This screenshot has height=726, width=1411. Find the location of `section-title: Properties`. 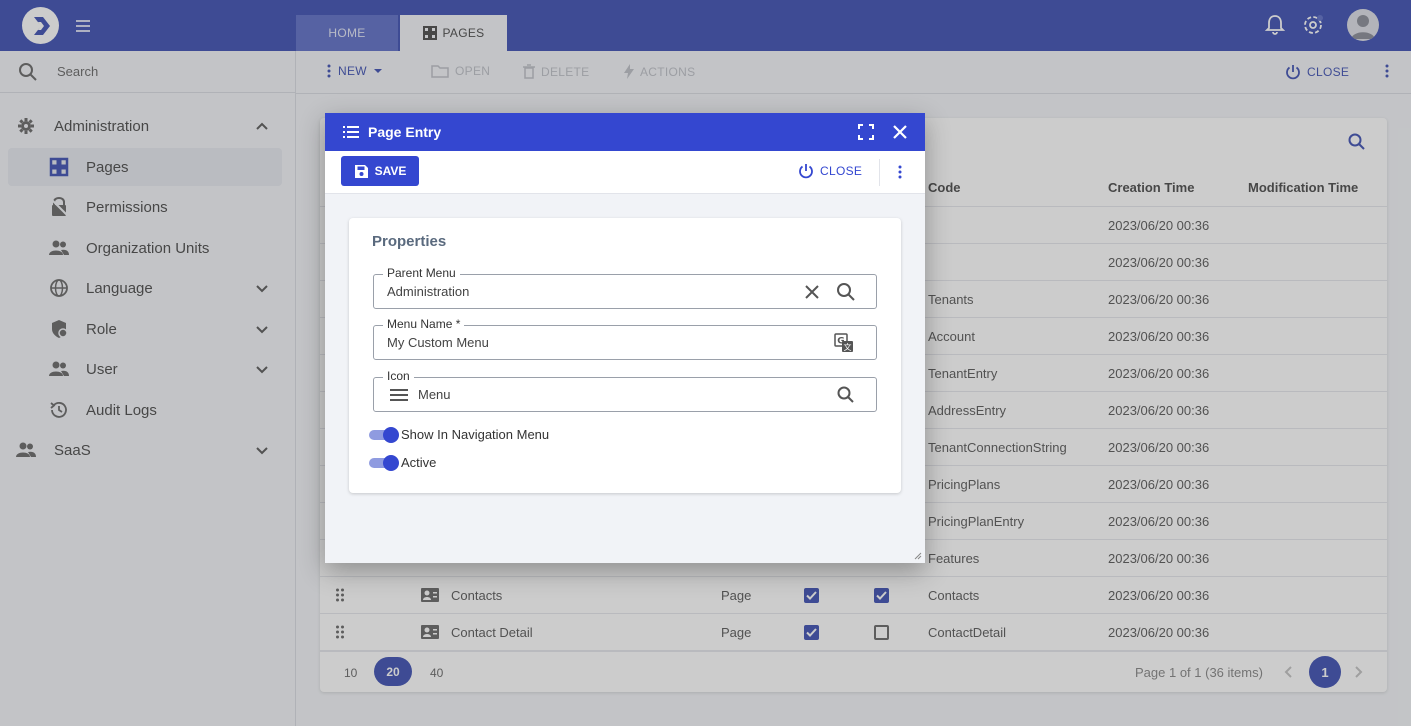

section-title: Properties is located at coordinates (409, 241).